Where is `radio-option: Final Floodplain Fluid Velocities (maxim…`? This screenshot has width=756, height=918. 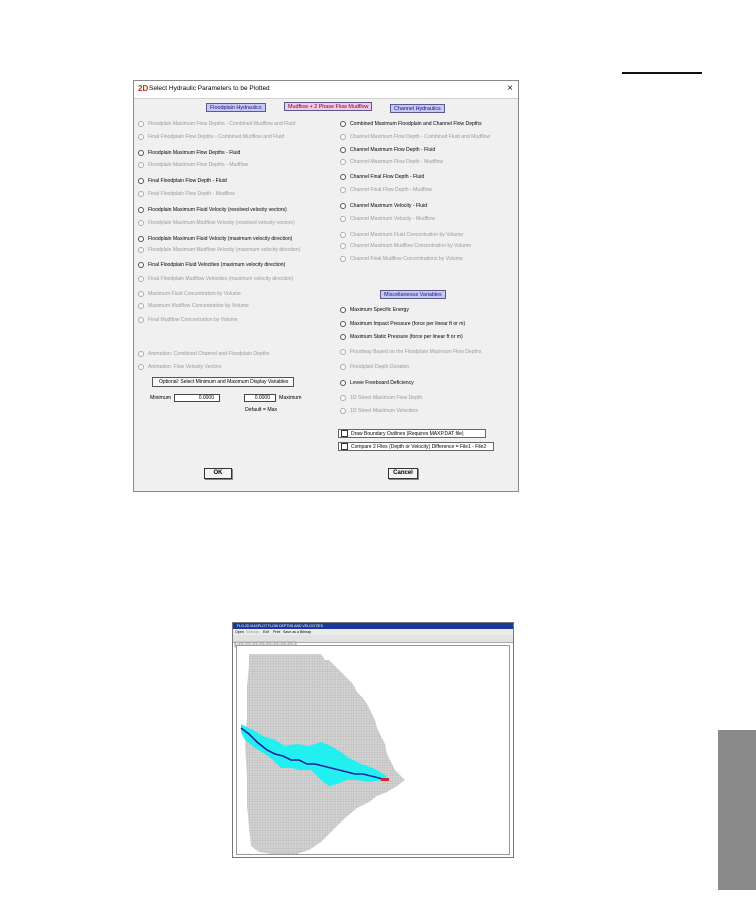 radio-option: Final Floodplain Fluid Velocities (maxim… is located at coordinates (211, 265).